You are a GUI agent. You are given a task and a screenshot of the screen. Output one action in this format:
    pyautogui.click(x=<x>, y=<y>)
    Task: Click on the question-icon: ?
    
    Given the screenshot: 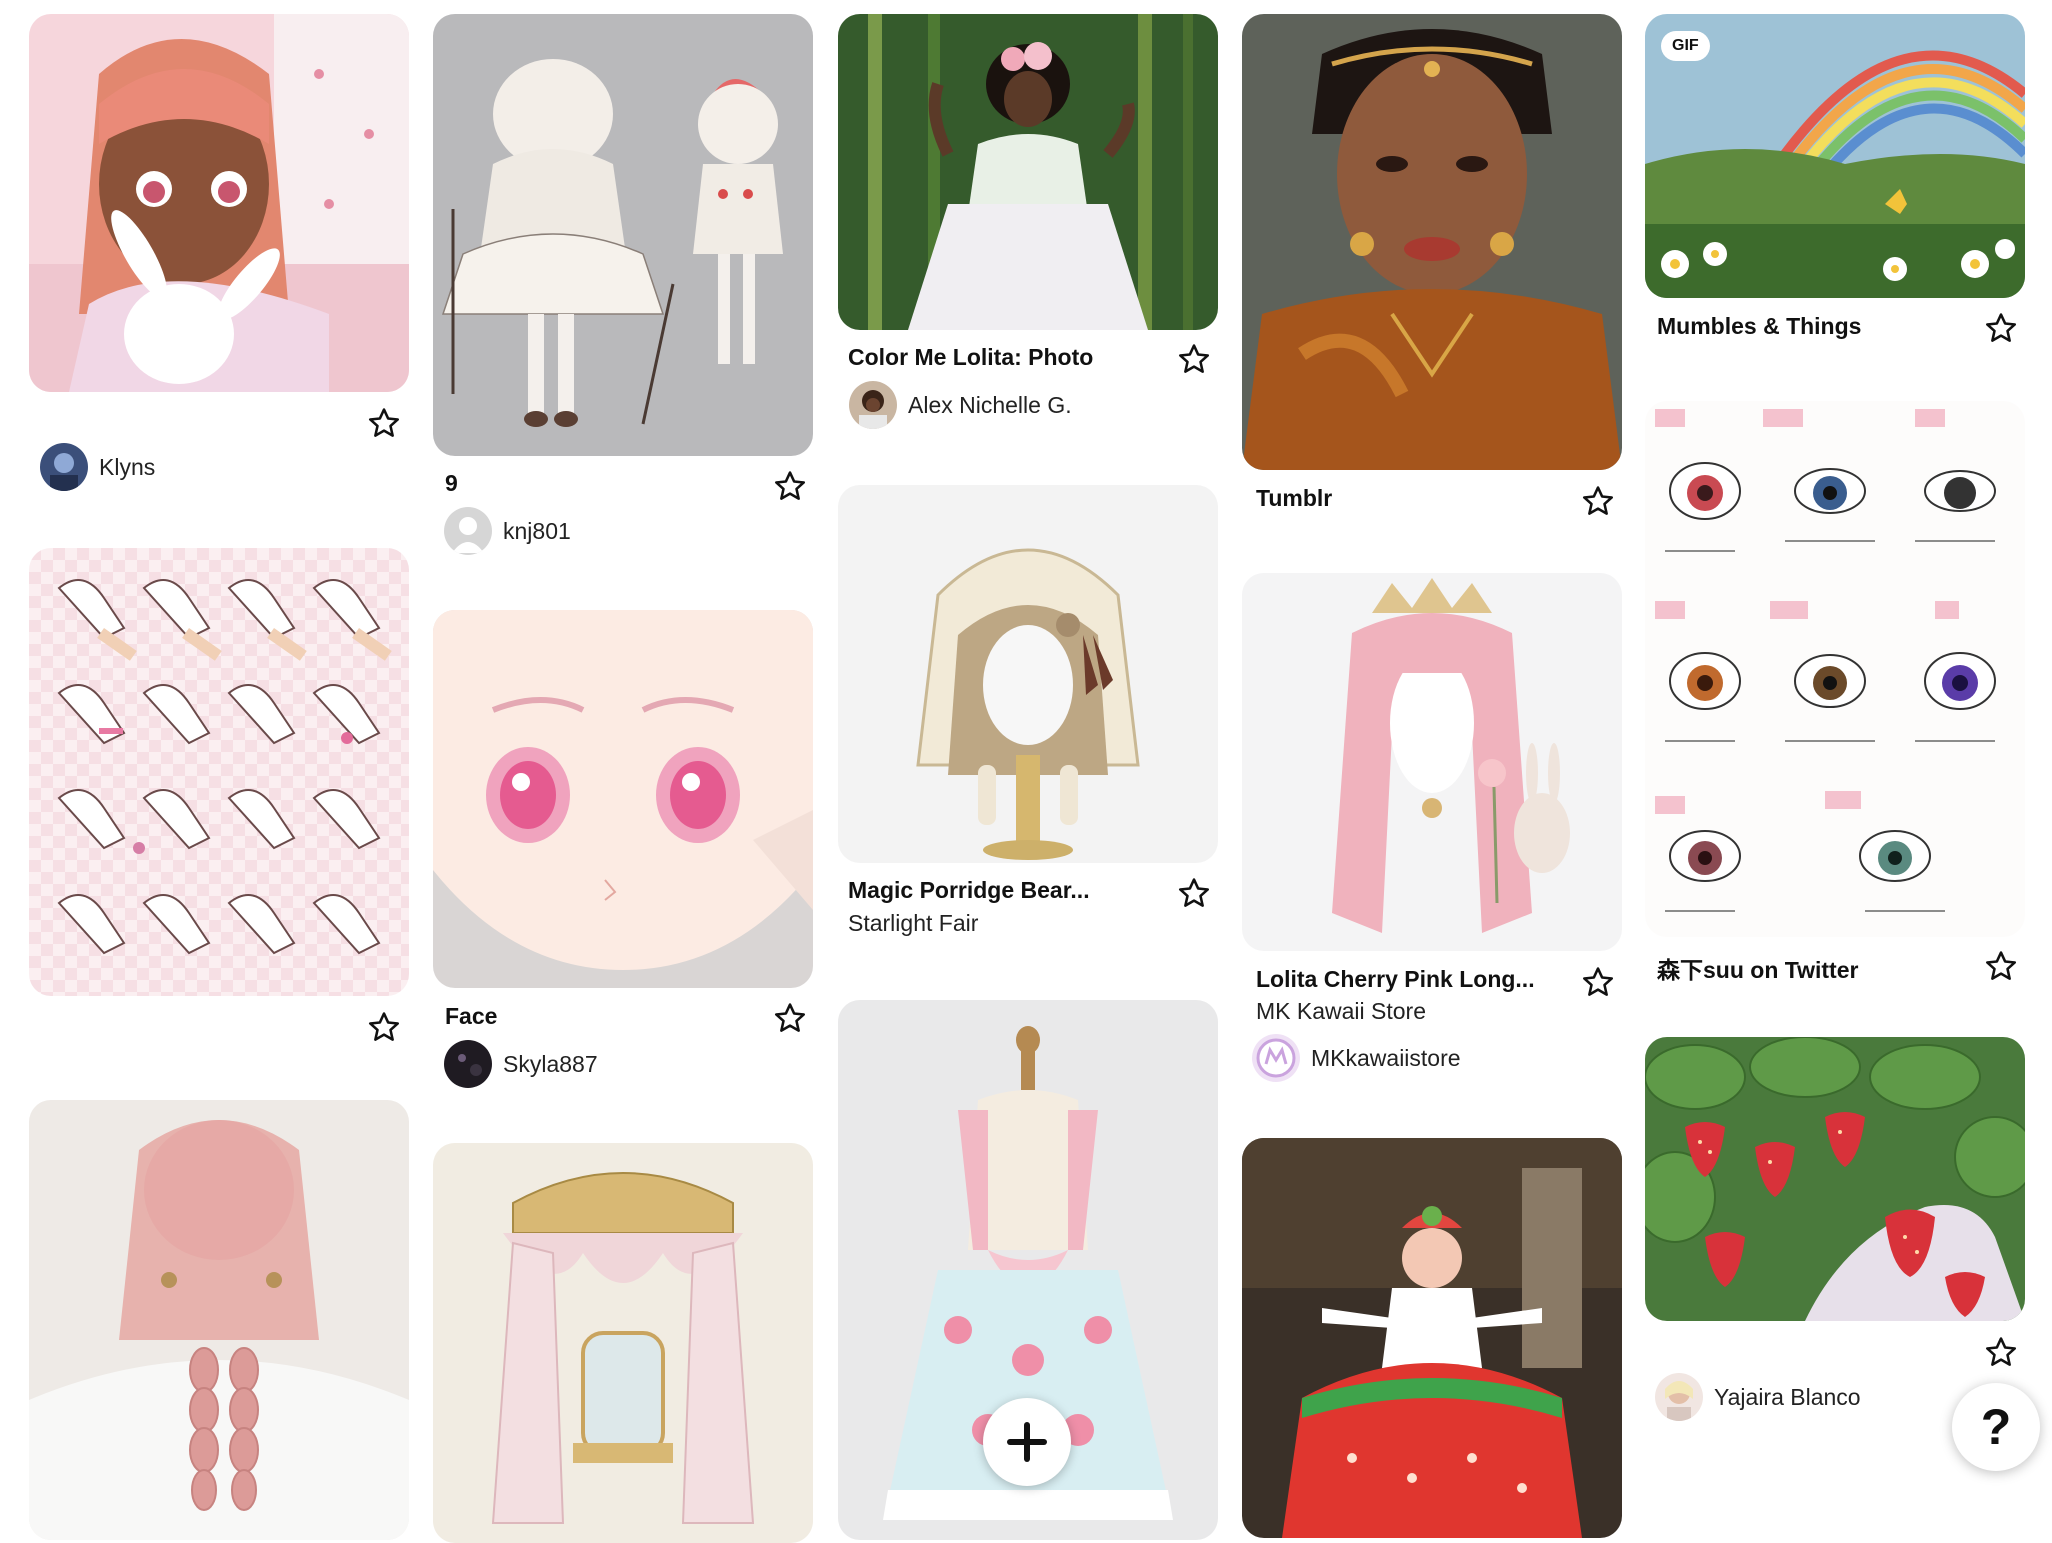 What is the action you would take?
    pyautogui.click(x=1996, y=1427)
    